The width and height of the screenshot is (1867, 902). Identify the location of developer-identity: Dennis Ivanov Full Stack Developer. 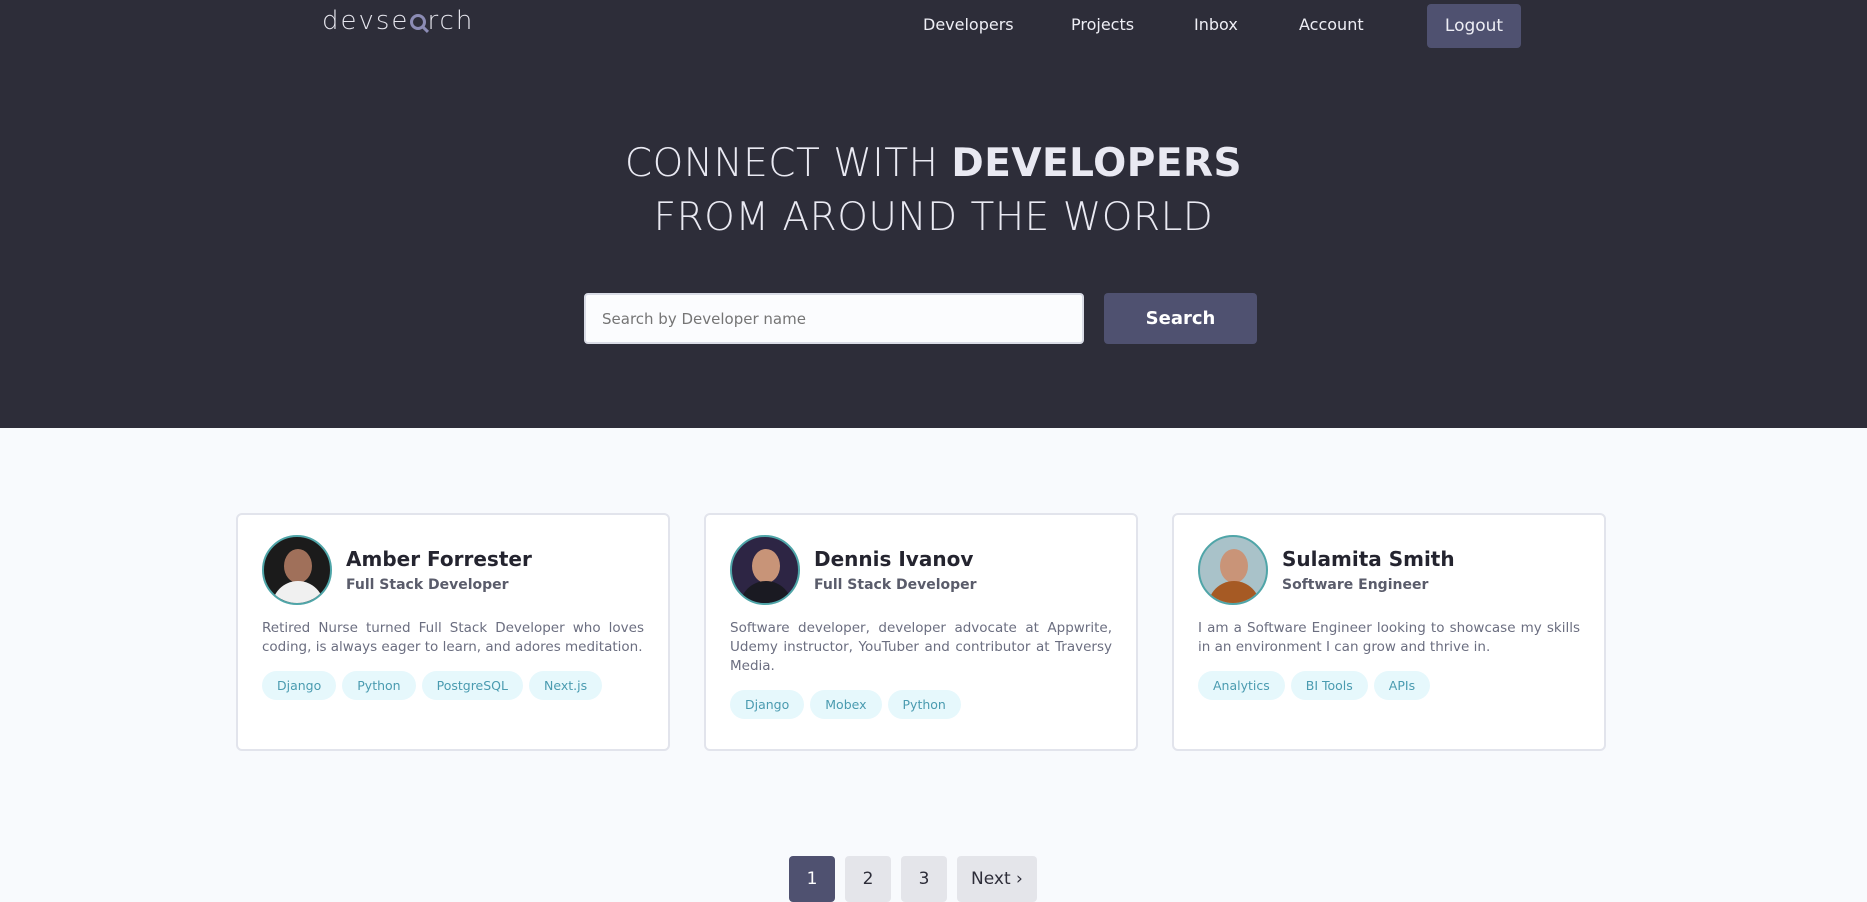
(895, 570).